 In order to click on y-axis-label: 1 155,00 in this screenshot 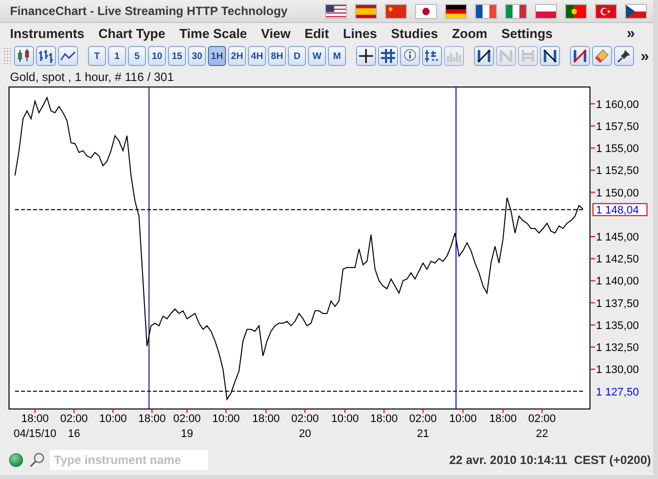, I will do `click(617, 149)`.